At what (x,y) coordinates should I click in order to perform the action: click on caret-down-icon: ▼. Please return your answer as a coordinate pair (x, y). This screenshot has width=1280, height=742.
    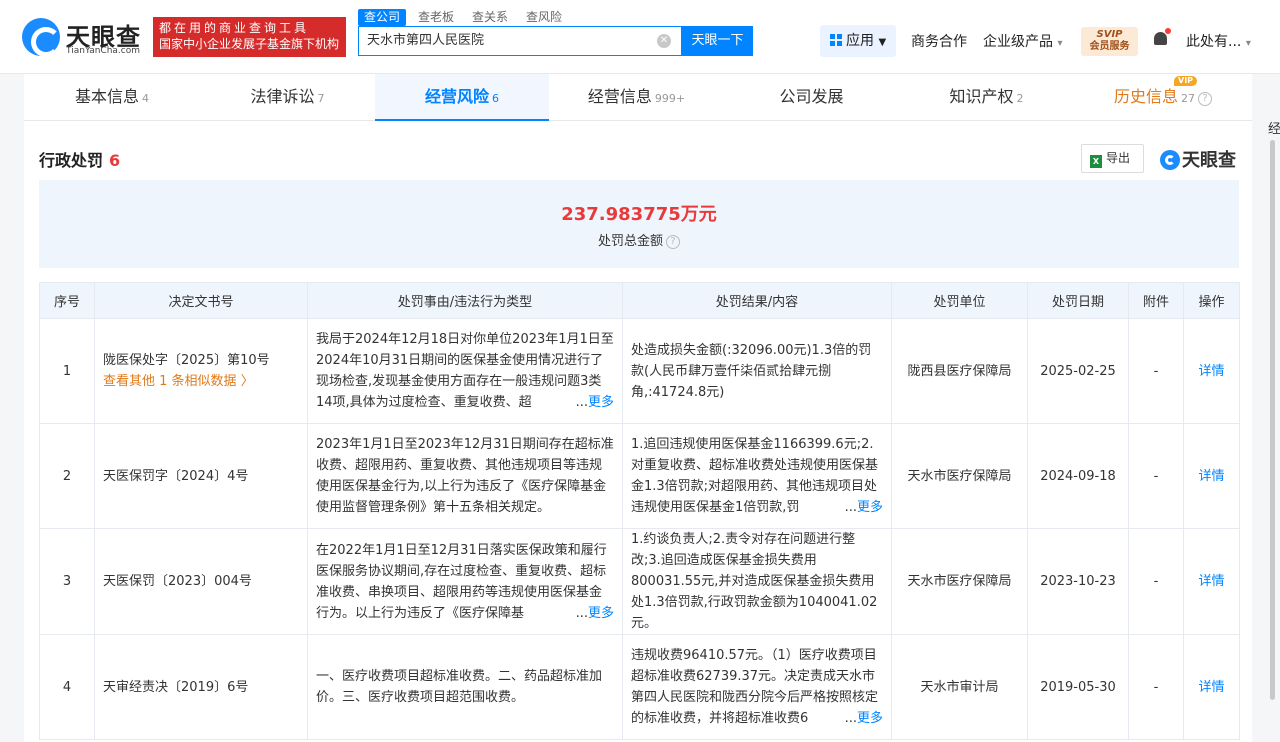
    Looking at the image, I should click on (882, 42).